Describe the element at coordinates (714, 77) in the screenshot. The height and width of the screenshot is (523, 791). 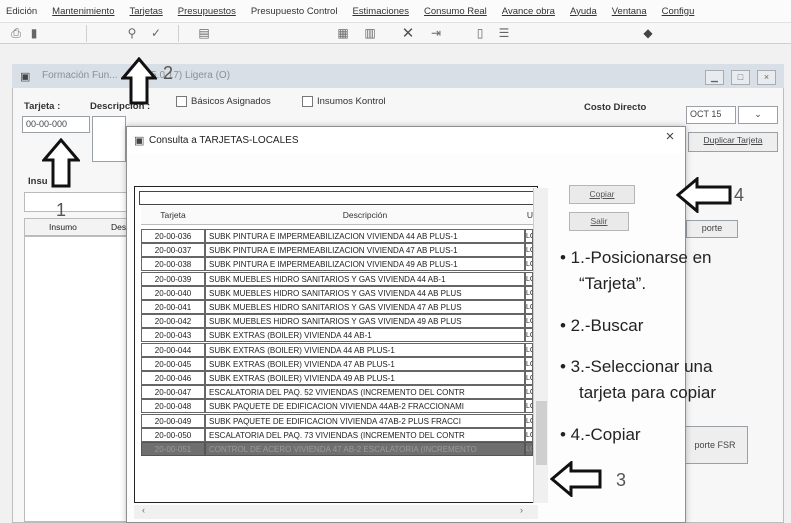
I see `minimize-button: ▁` at that location.